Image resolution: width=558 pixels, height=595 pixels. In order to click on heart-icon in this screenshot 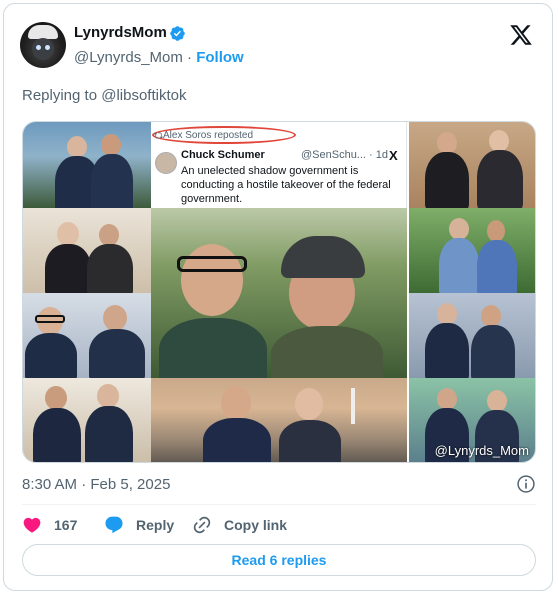, I will do `click(32, 525)`.